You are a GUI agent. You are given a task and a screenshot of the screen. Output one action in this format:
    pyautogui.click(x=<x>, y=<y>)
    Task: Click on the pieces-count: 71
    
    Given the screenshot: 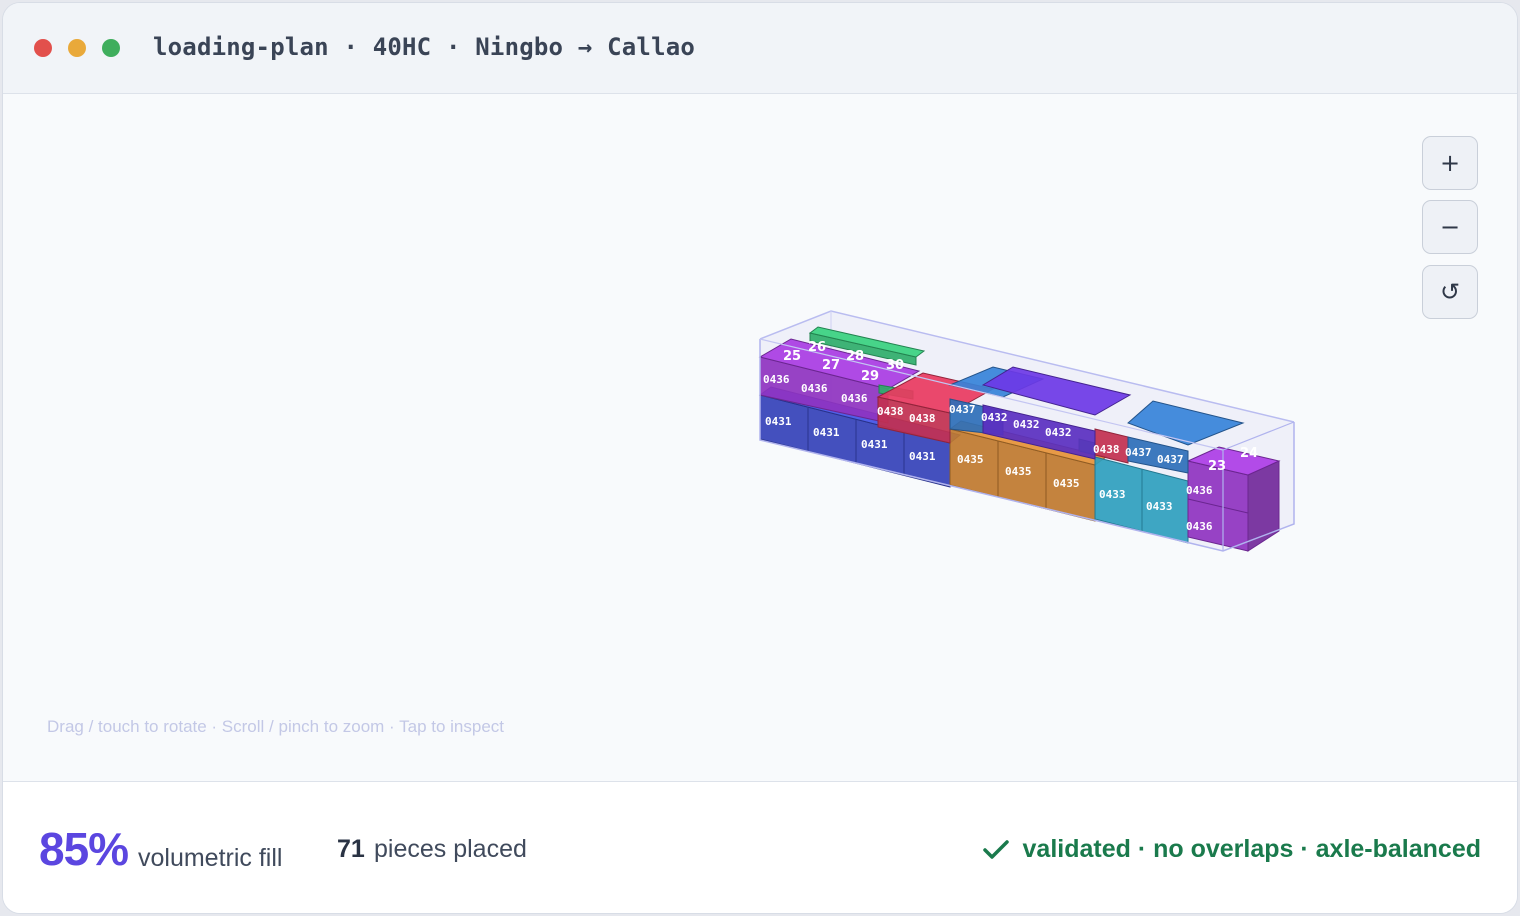 What is the action you would take?
    pyautogui.click(x=351, y=849)
    